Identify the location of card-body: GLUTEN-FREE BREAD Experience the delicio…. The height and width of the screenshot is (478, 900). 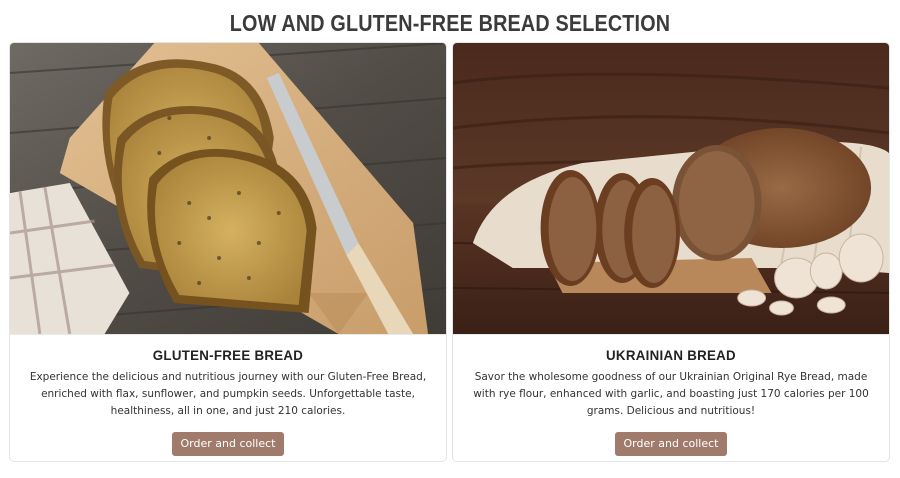
(228, 395).